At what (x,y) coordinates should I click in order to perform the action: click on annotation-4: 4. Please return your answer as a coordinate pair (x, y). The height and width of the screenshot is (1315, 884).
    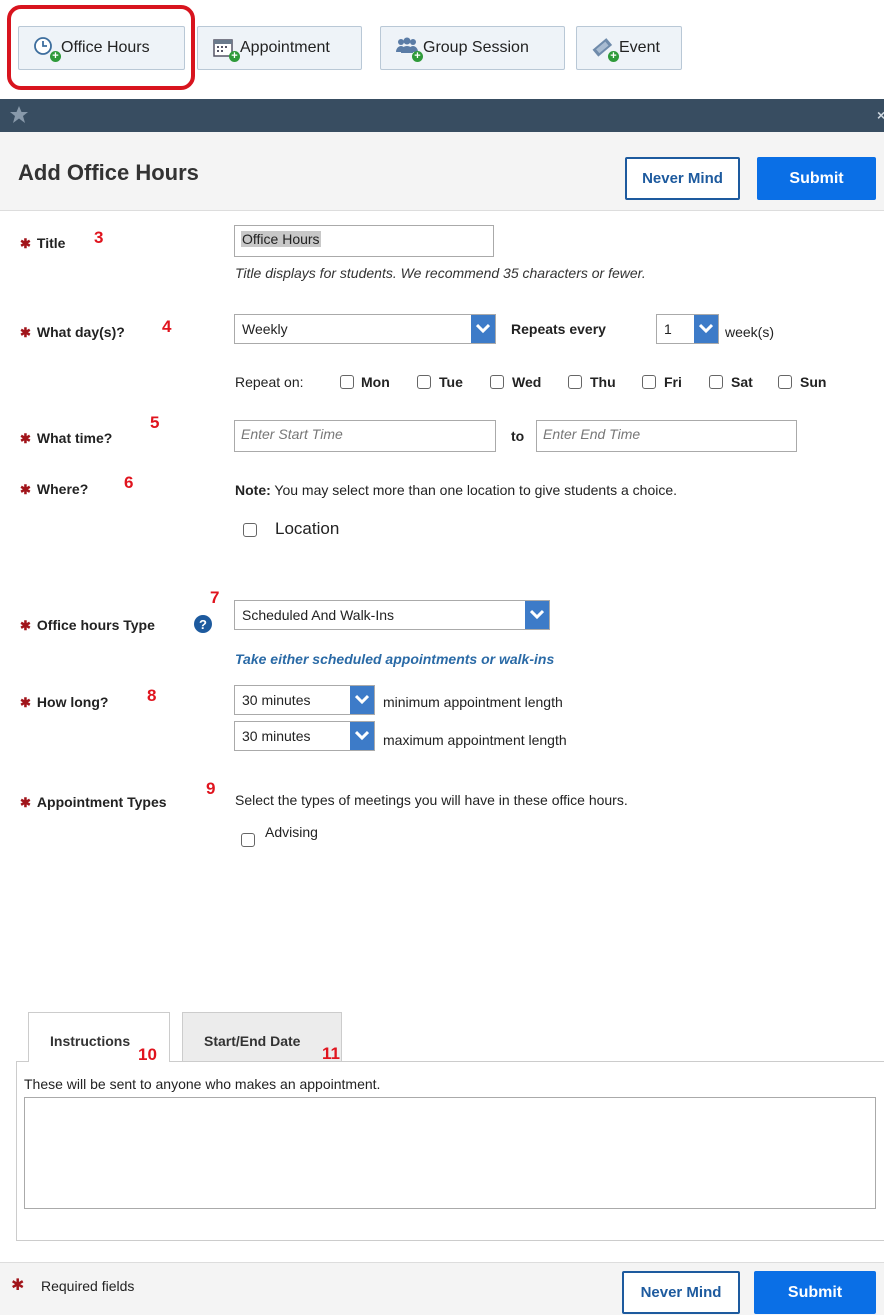
    Looking at the image, I should click on (167, 326).